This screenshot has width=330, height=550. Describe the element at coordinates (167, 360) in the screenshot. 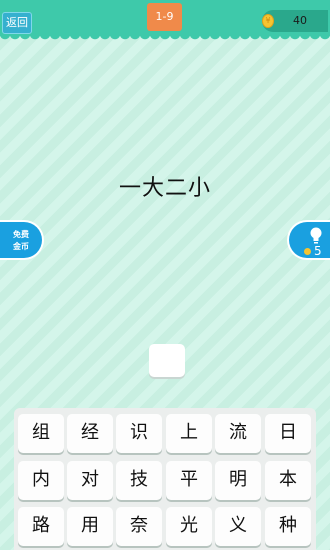

I see `answer-slot` at that location.